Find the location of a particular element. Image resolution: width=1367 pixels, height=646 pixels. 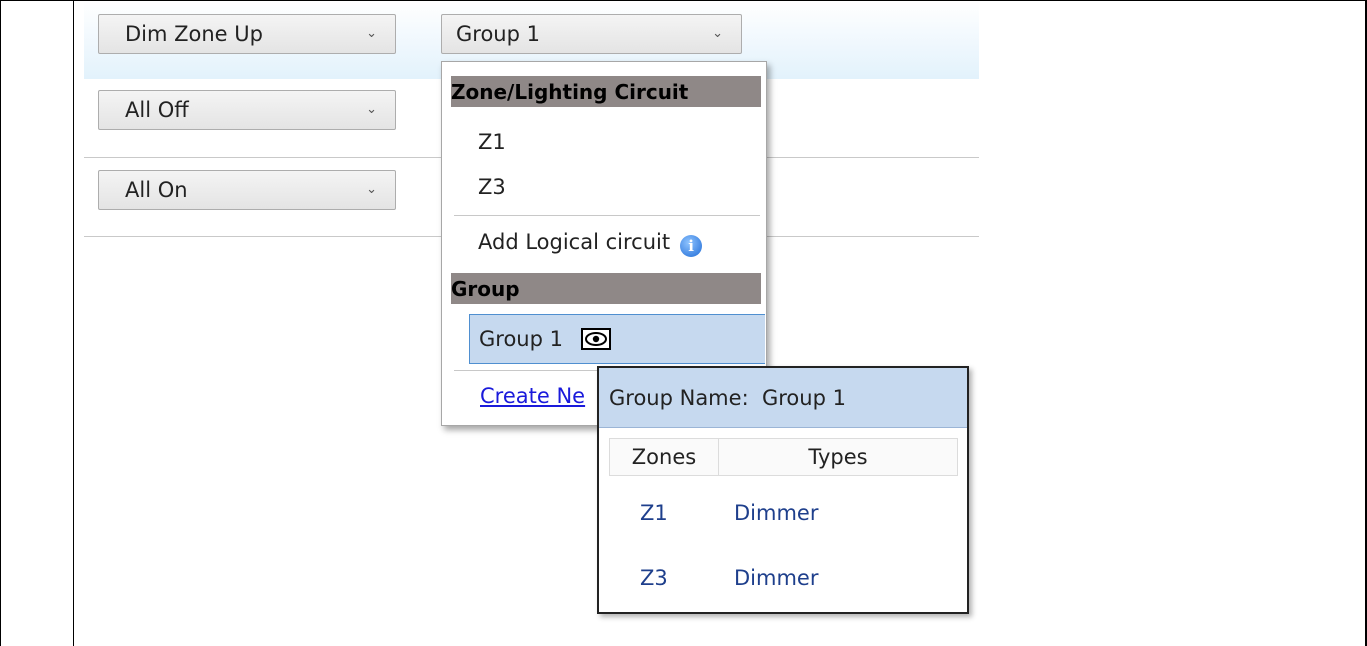

add-logical-circuit-item: Add Logical circuit i is located at coordinates (590, 243).